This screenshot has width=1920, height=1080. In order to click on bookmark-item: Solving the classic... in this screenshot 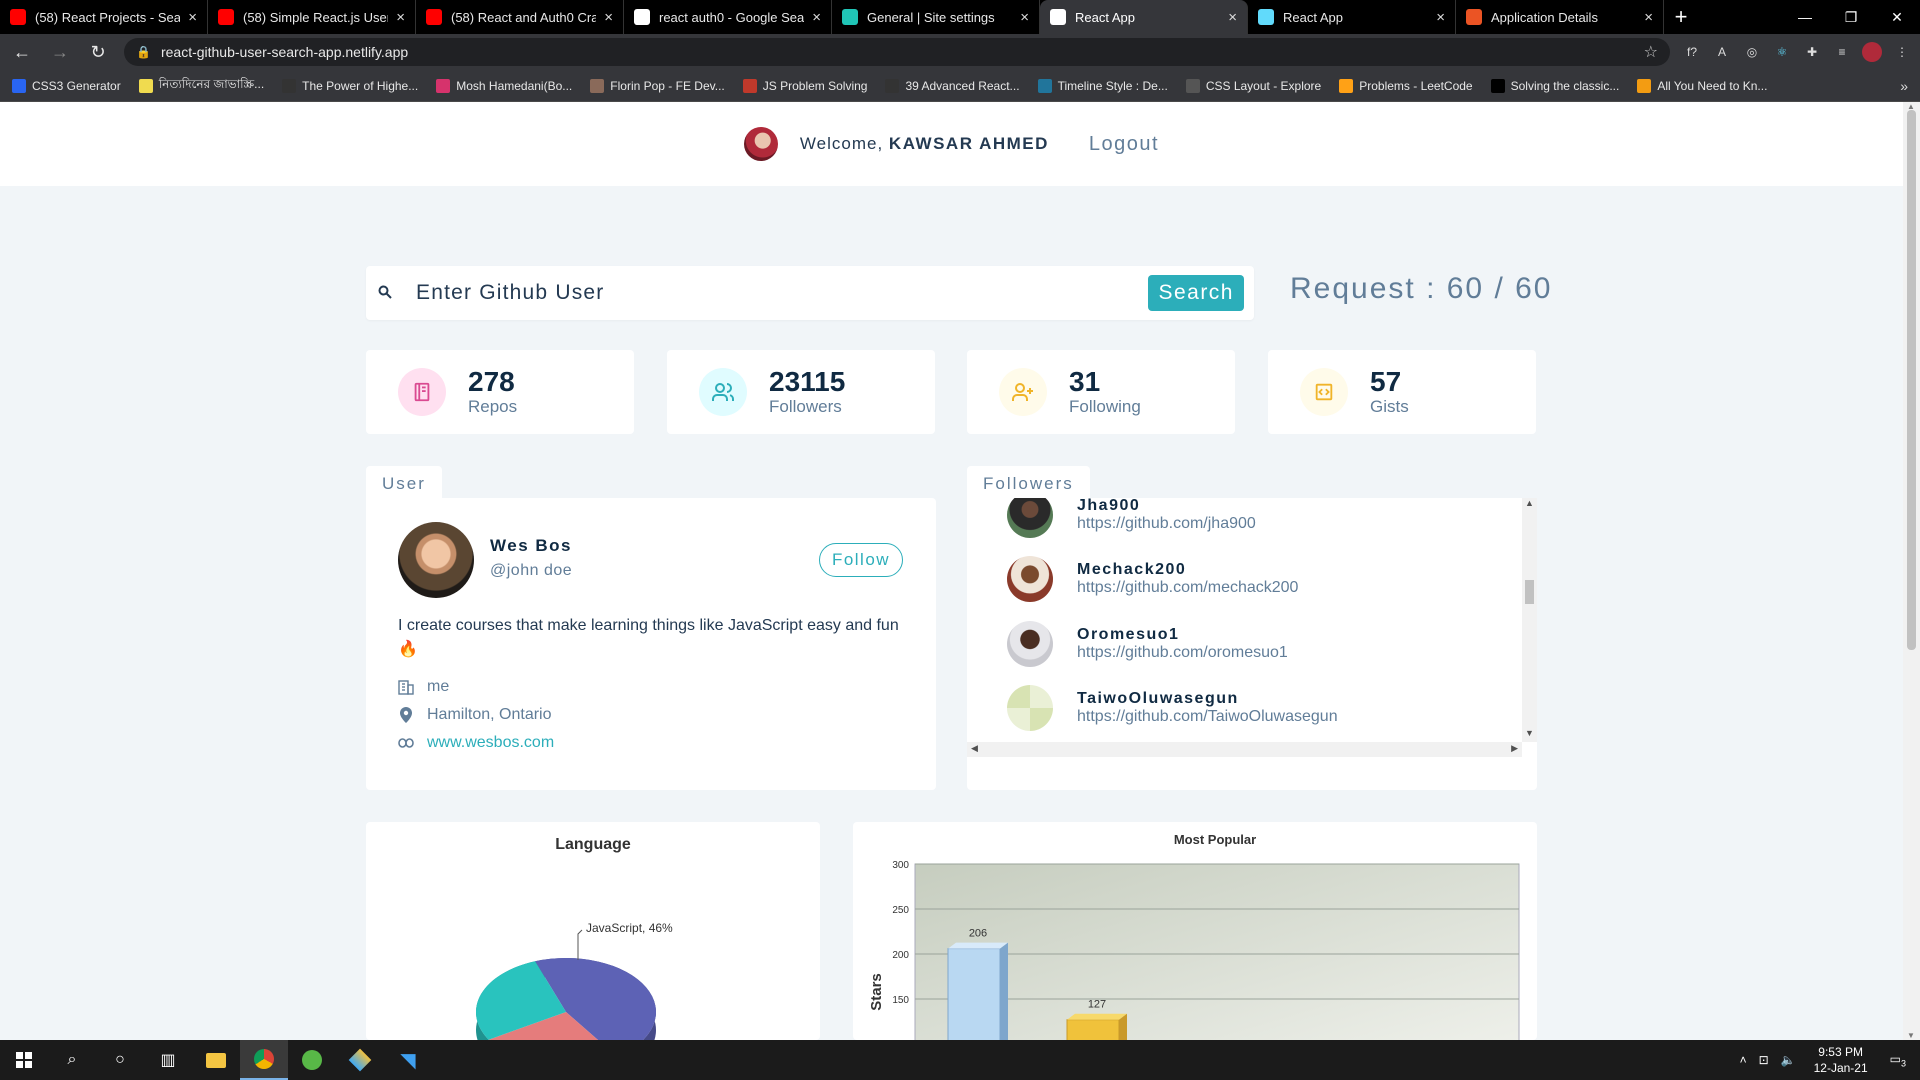, I will do `click(1554, 86)`.